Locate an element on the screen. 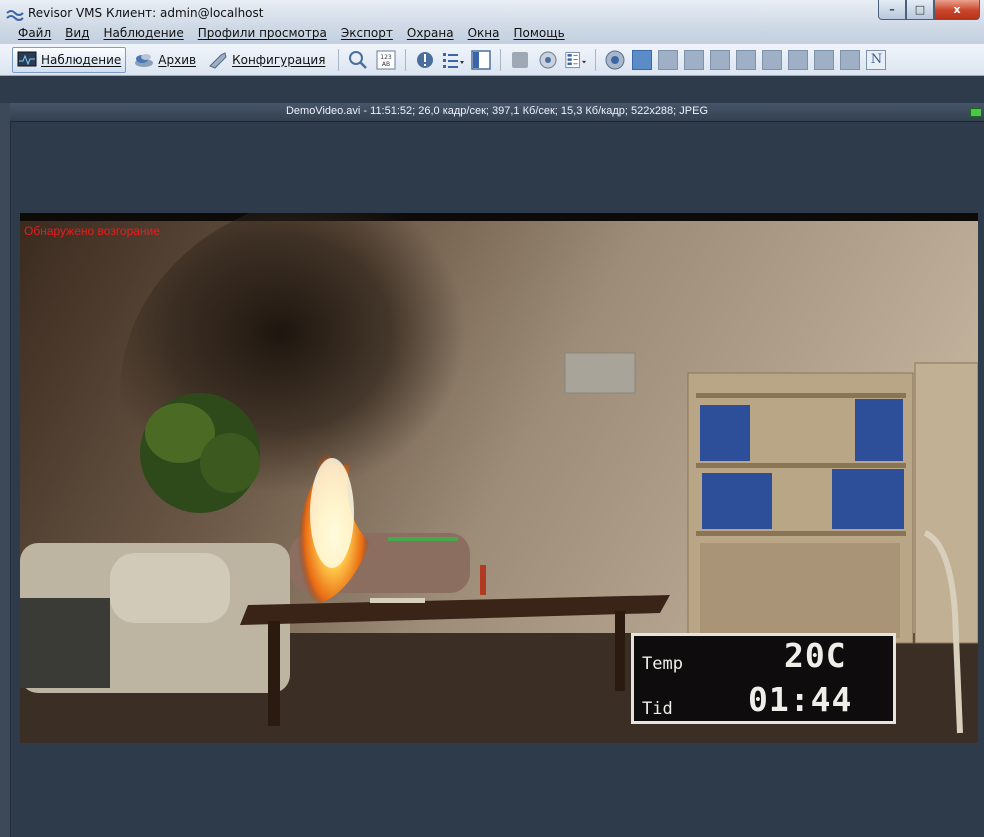 The width and height of the screenshot is (984, 837). search-button is located at coordinates (358, 60).